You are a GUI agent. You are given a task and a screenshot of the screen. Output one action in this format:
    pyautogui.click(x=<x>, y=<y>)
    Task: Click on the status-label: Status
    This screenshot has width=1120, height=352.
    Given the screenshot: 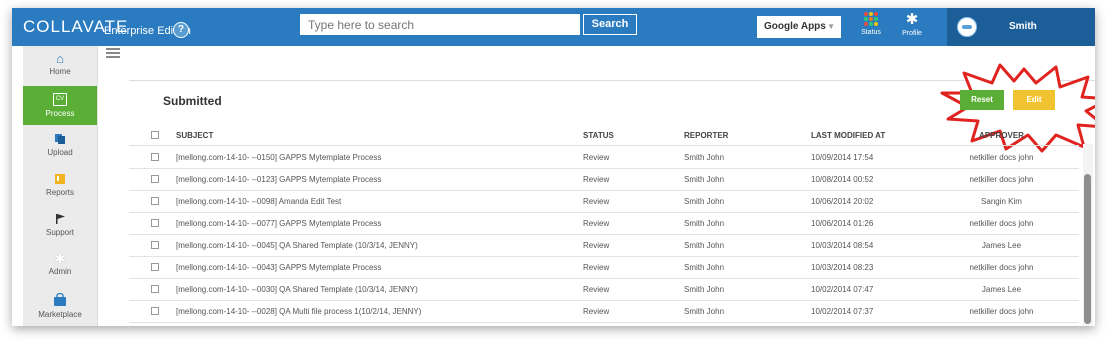 What is the action you would take?
    pyautogui.click(x=871, y=32)
    